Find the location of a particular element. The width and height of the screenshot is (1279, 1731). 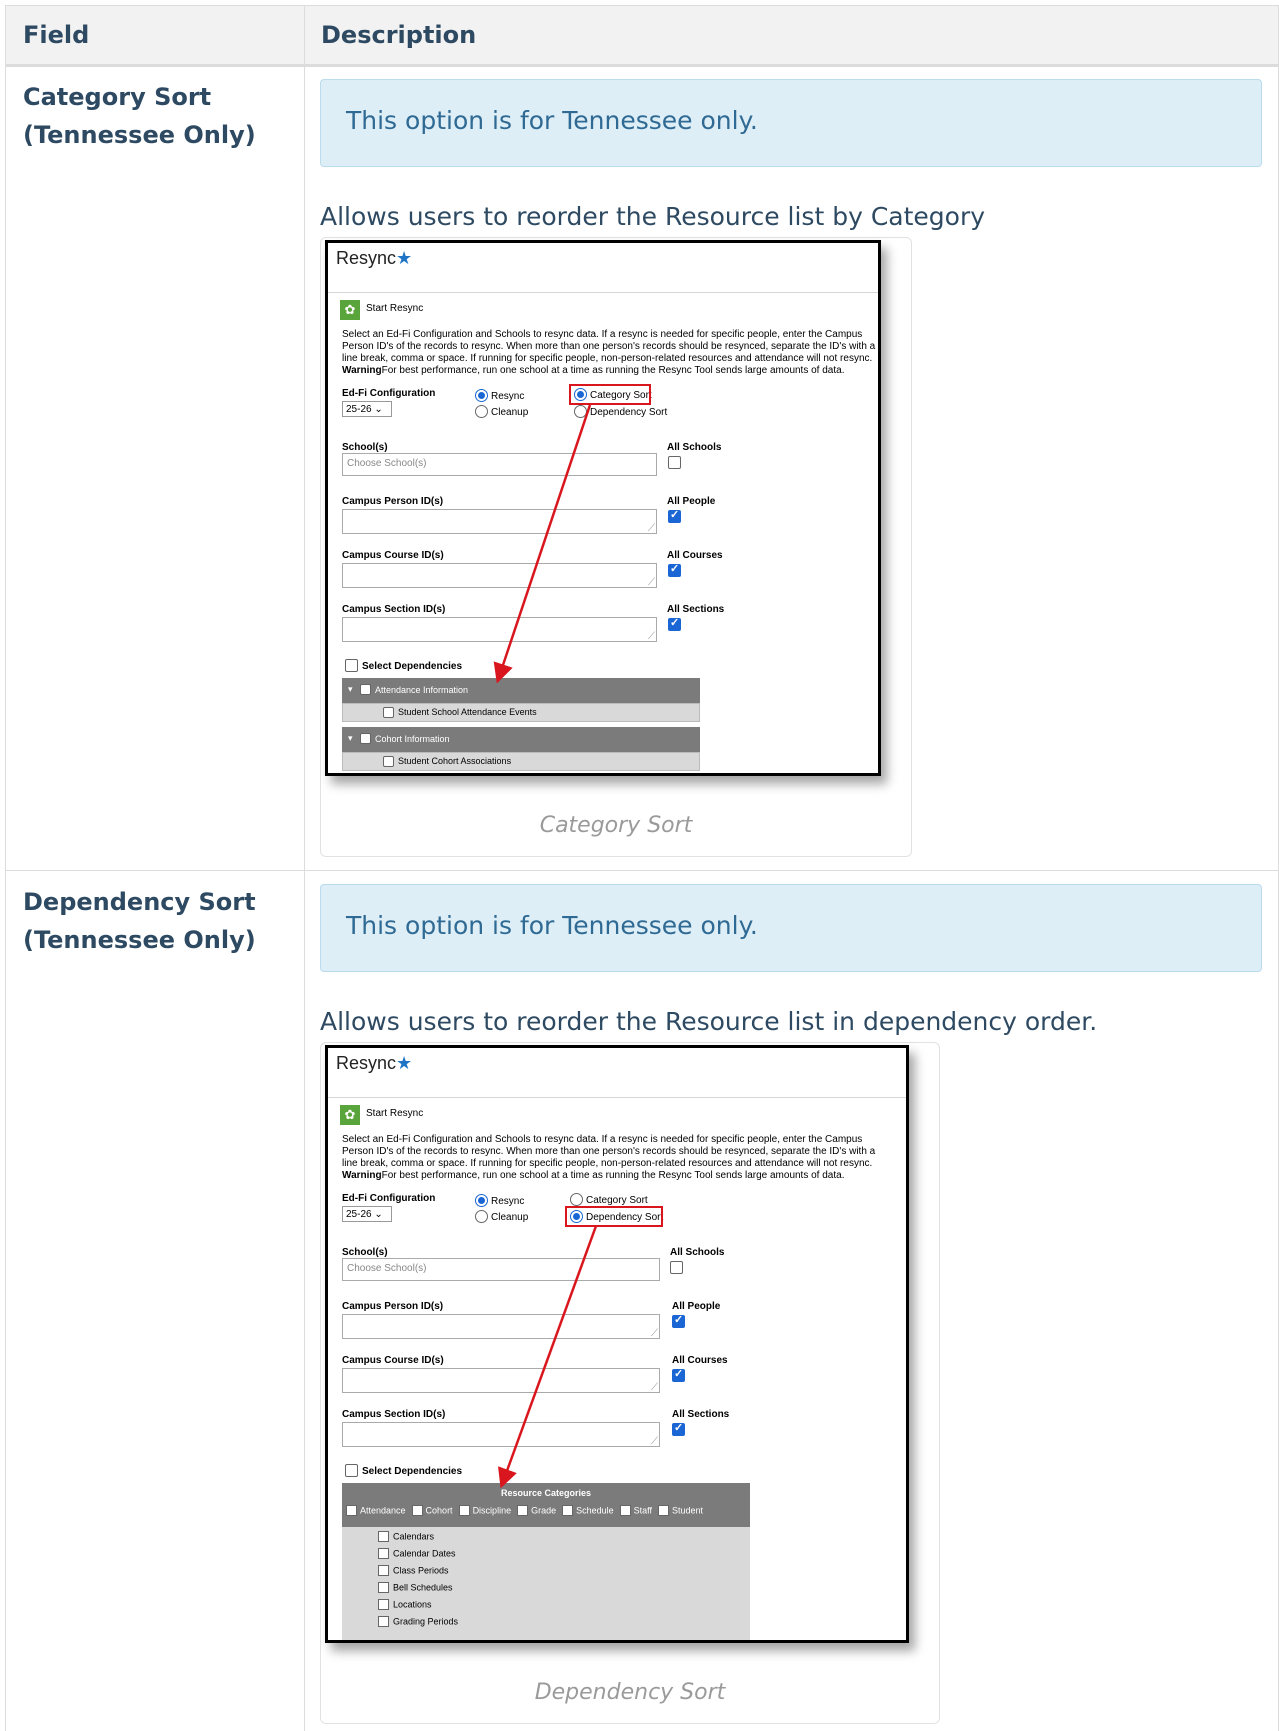

field-category-sort: Category Sort (Tennessee Only) is located at coordinates (158, 116).